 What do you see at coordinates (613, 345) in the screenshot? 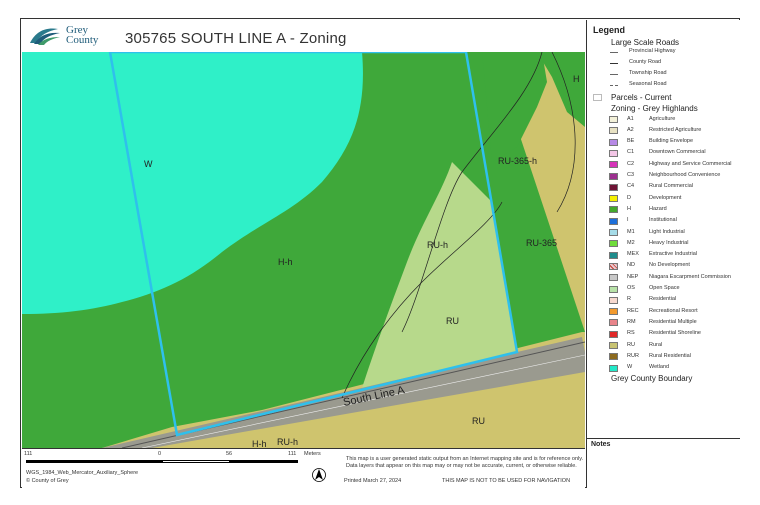
I see `zone-swatch-ru` at bounding box center [613, 345].